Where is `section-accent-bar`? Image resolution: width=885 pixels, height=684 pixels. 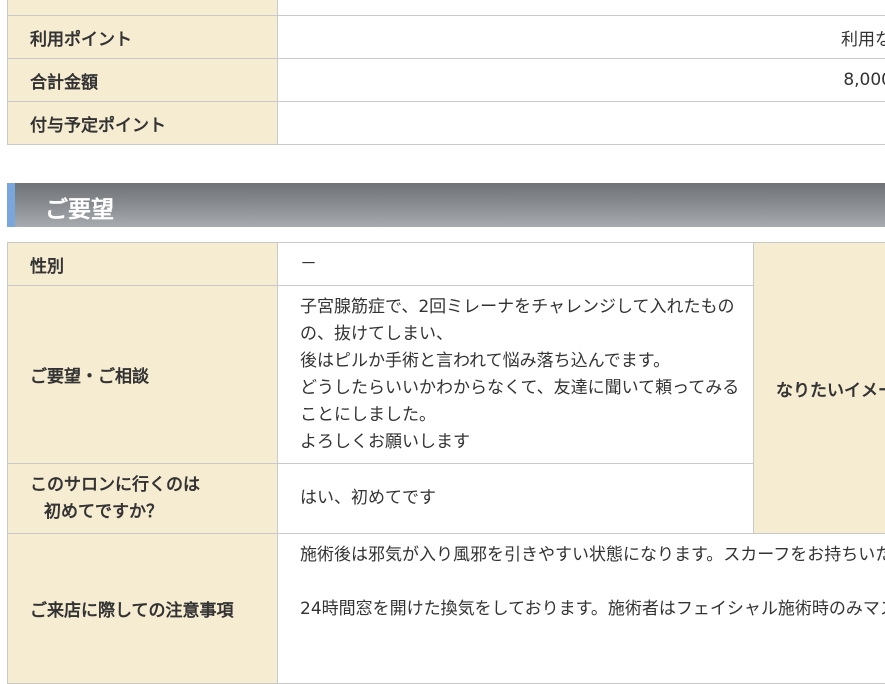 section-accent-bar is located at coordinates (11, 205).